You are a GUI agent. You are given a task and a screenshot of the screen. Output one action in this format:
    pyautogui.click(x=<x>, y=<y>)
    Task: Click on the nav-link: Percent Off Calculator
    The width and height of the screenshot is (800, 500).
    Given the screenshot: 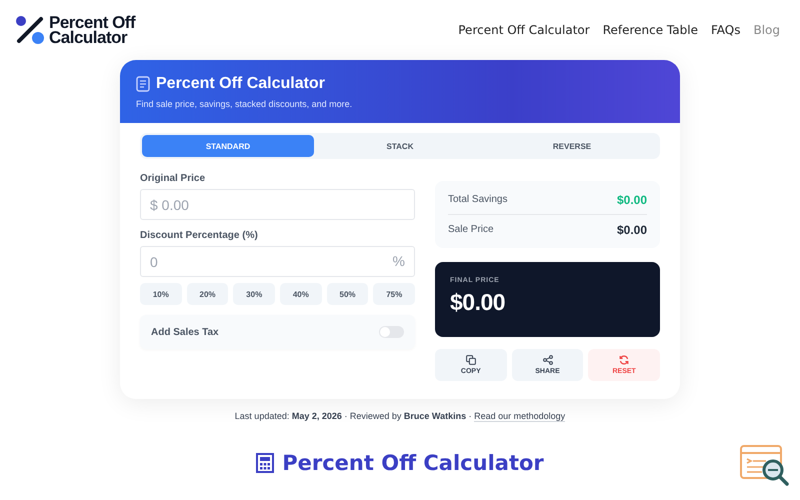 What is the action you would take?
    pyautogui.click(x=524, y=30)
    